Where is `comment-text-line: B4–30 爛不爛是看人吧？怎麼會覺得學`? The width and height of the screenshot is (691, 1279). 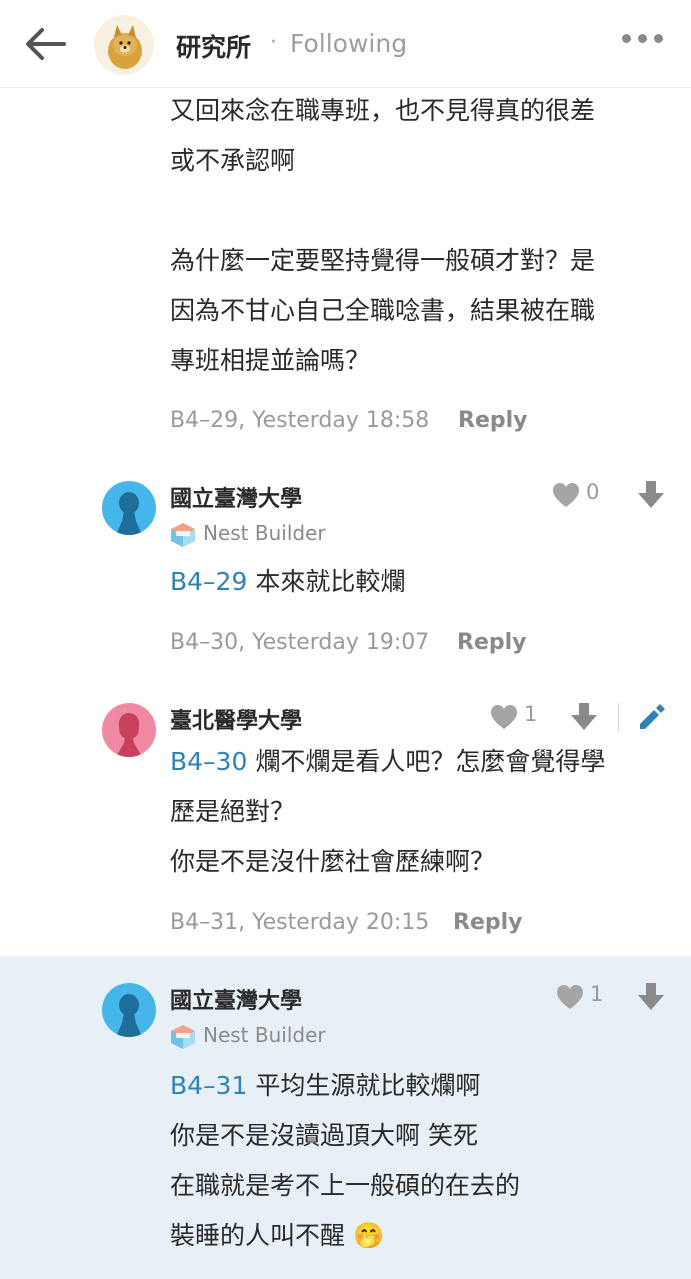 comment-text-line: B4–30 爛不爛是看人吧？怎麼會覺得學 is located at coordinates (388, 761).